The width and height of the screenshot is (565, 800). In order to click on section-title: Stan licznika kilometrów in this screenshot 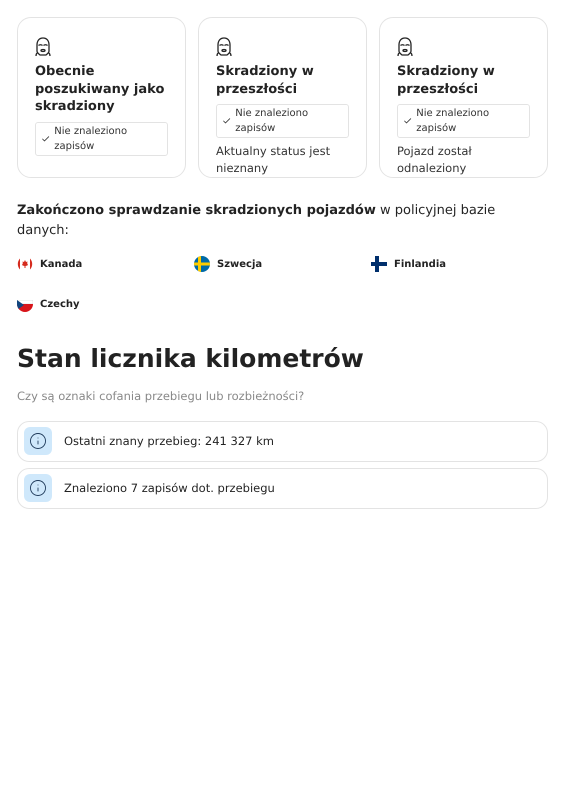, I will do `click(191, 359)`.